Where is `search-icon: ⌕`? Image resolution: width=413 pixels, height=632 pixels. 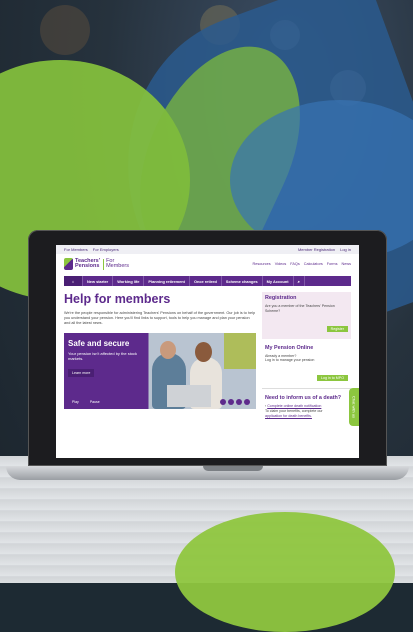
search-icon: ⌕ is located at coordinates (299, 281).